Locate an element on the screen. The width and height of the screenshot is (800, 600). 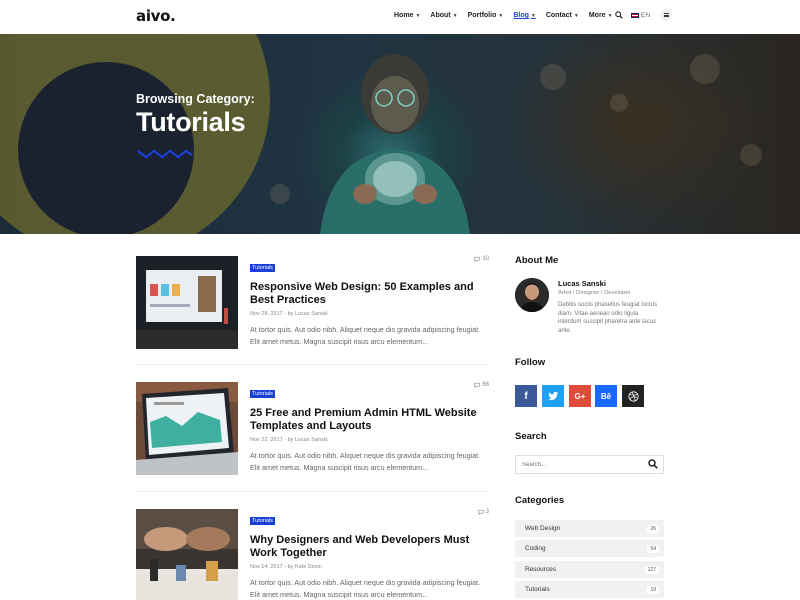
uk-flag-icon is located at coordinates (635, 15).